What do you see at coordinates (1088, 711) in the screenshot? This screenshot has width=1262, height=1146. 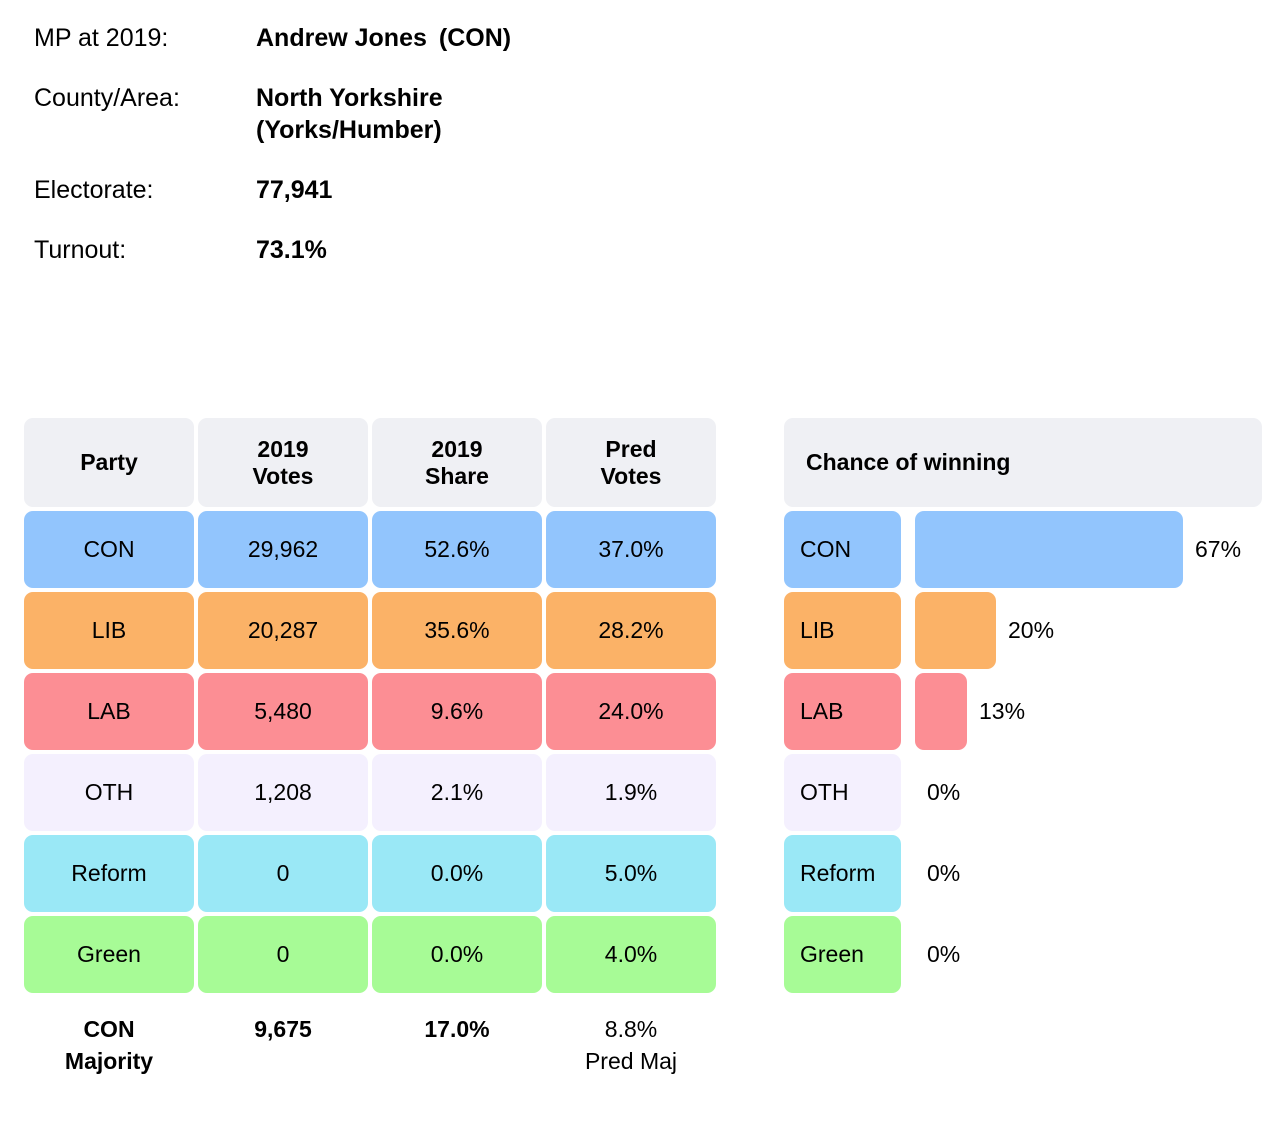 I see `chance-bar-area: 13%` at bounding box center [1088, 711].